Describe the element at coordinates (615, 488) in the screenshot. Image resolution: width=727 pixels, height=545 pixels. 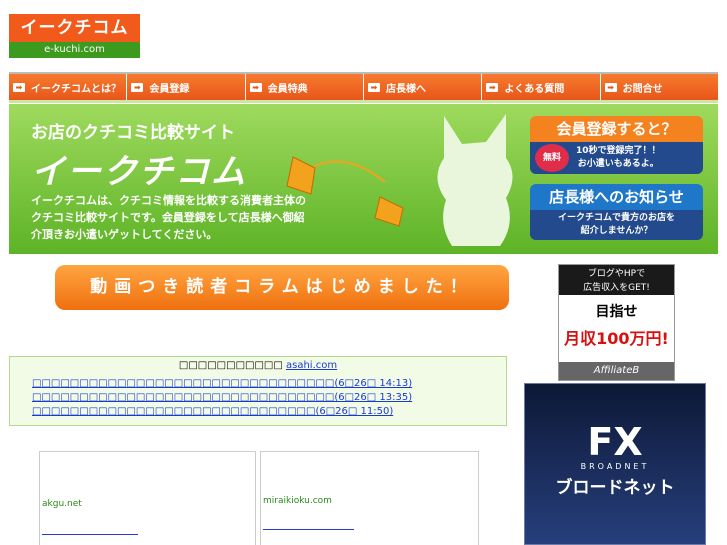
I see `fx-ad-kana: ブロードネット` at that location.